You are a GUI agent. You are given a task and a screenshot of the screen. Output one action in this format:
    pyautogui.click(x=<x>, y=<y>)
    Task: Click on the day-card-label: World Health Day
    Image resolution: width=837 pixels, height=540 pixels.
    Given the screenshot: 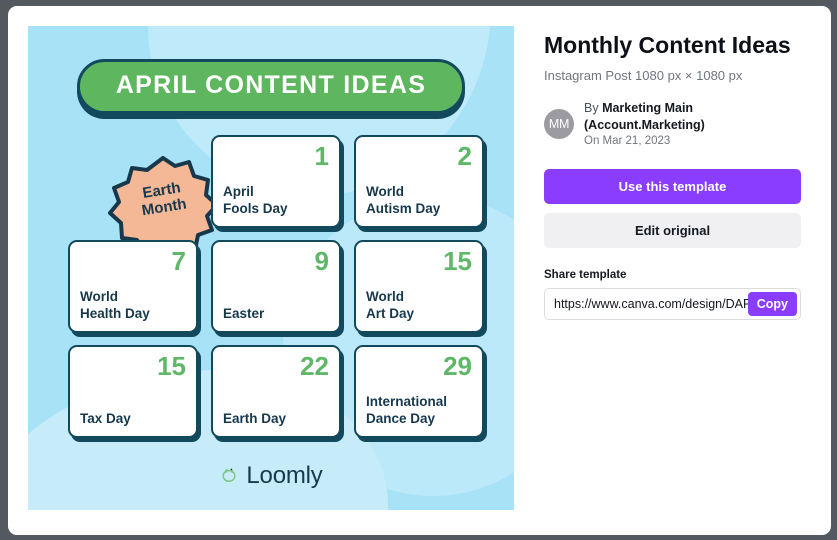 What is the action you would take?
    pyautogui.click(x=115, y=305)
    